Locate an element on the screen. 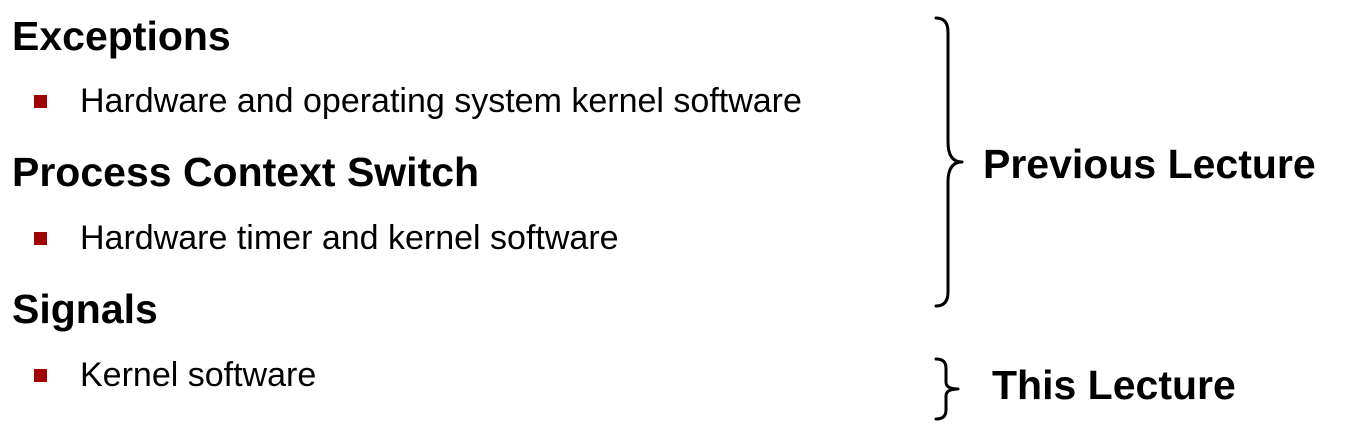 This screenshot has height=426, width=1349. previous-lecture-label: Previous Lecture is located at coordinates (1149, 164).